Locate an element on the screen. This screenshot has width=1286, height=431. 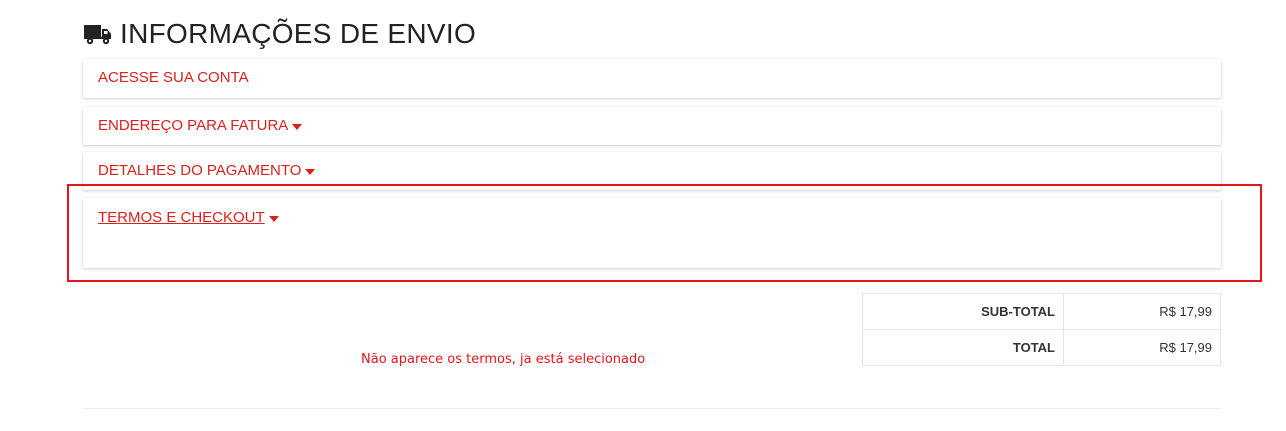
table-row: SUB-TOTAL R$ 17,99 is located at coordinates (1041, 311).